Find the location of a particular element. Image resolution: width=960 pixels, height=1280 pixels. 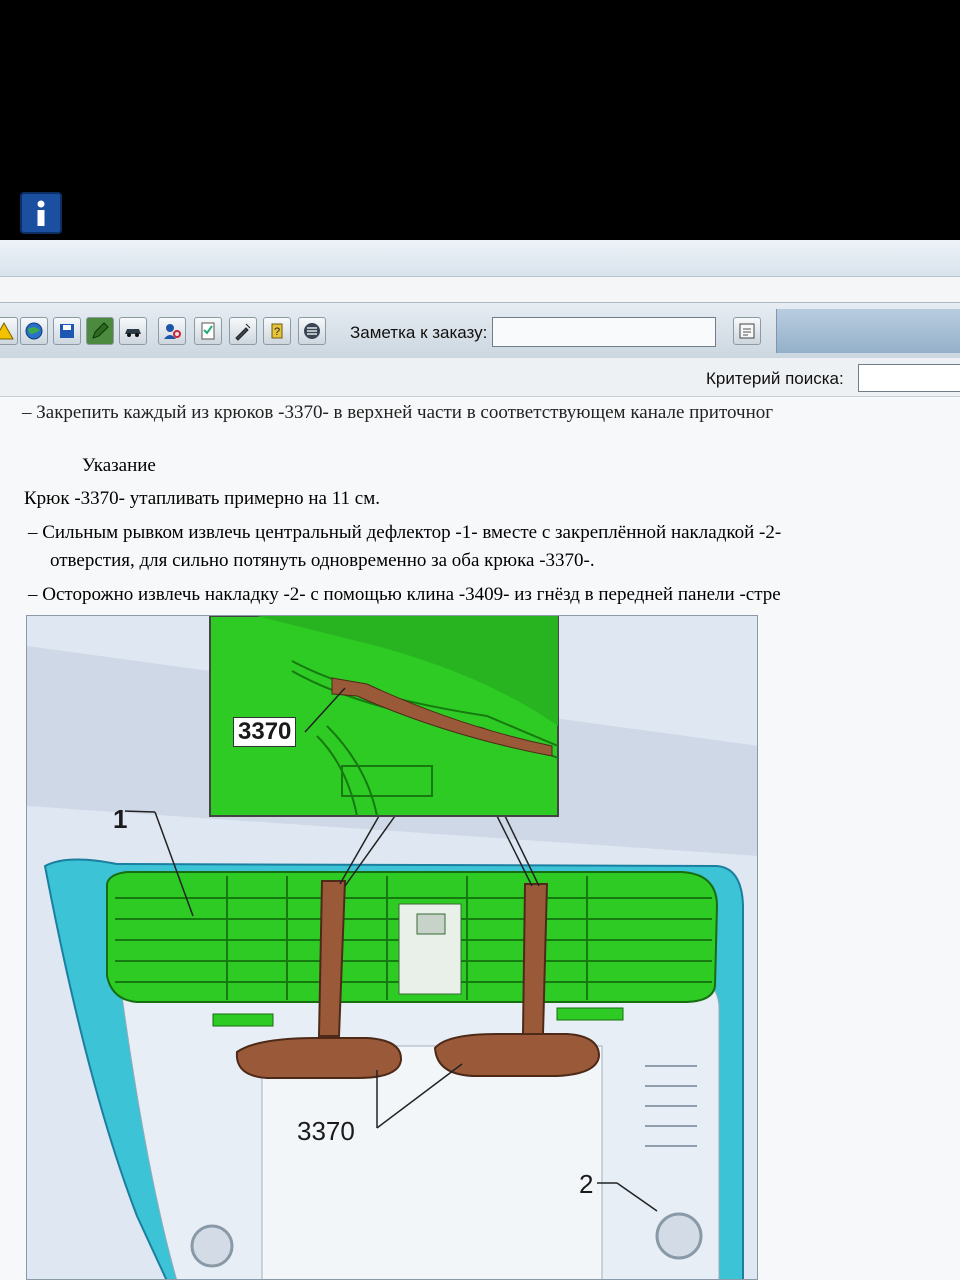

callout-1: 1 is located at coordinates (120, 819).